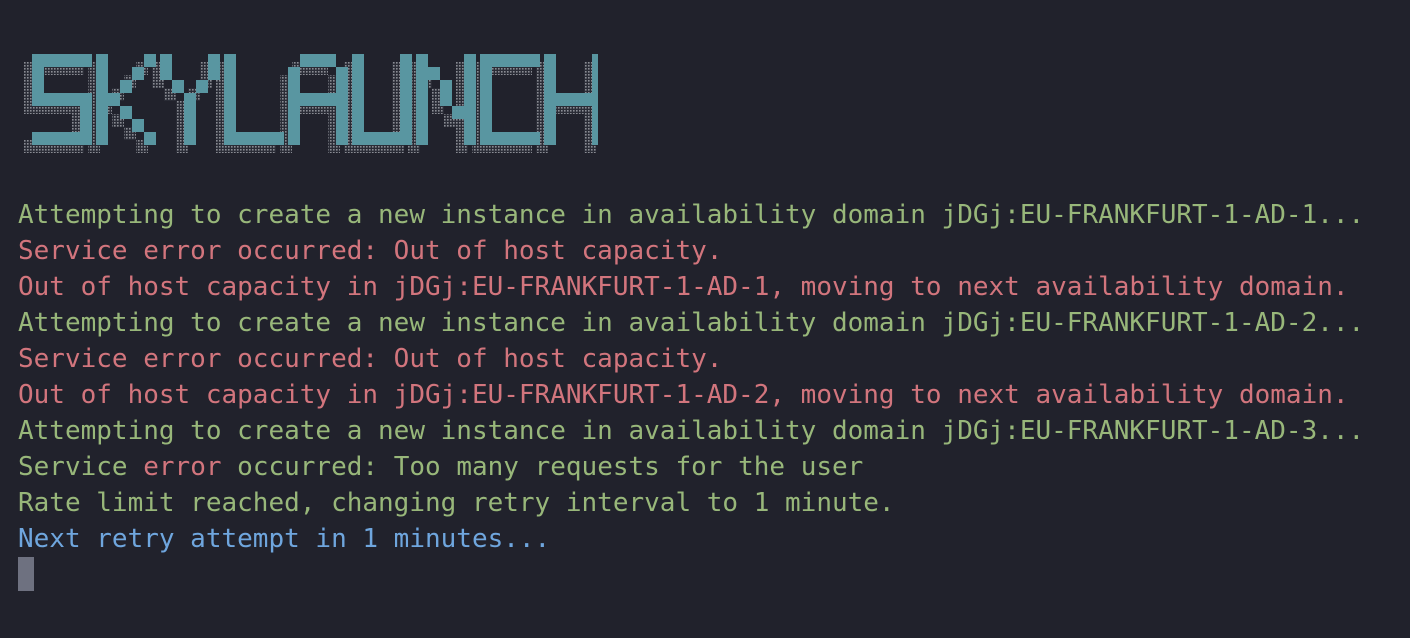  What do you see at coordinates (81, 467) in the screenshot?
I see `log-segment: Service` at bounding box center [81, 467].